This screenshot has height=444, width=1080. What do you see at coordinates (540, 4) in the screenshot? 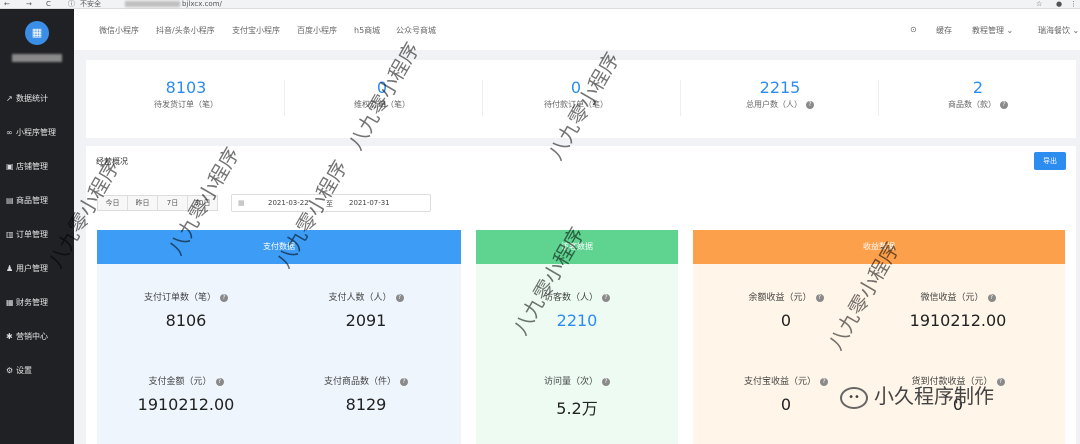
I see `browser-toolbar: ← → C ⓘ 不安全 bjlxcx.com/ ☆ ● ⋮` at bounding box center [540, 4].